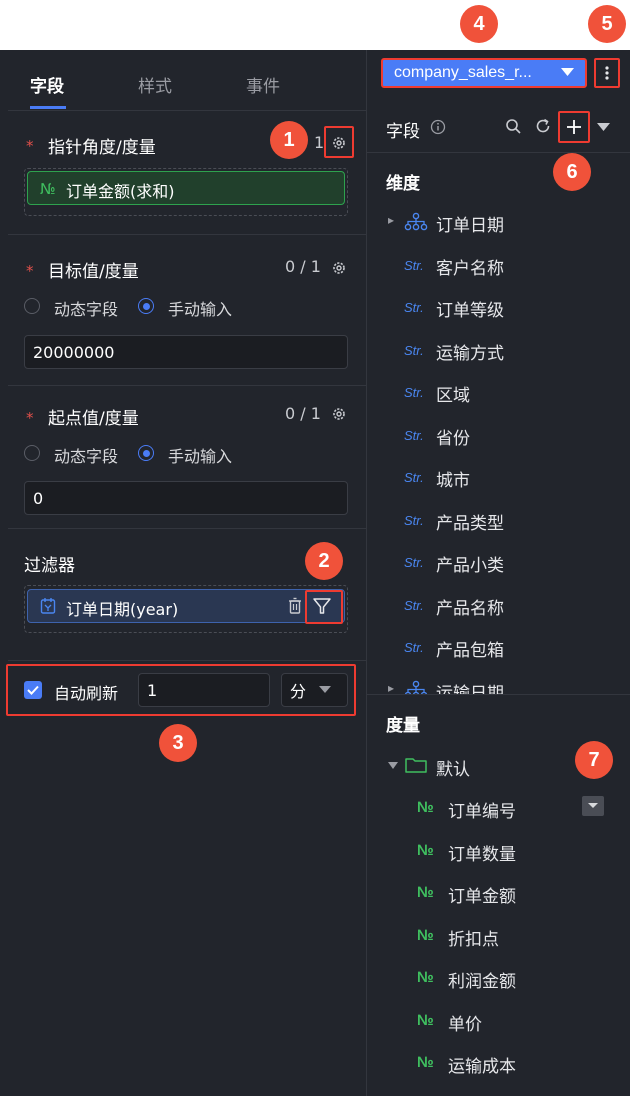 The height and width of the screenshot is (1096, 630). Describe the element at coordinates (470, 308) in the screenshot. I see `dimension-item: 订单等级` at that location.